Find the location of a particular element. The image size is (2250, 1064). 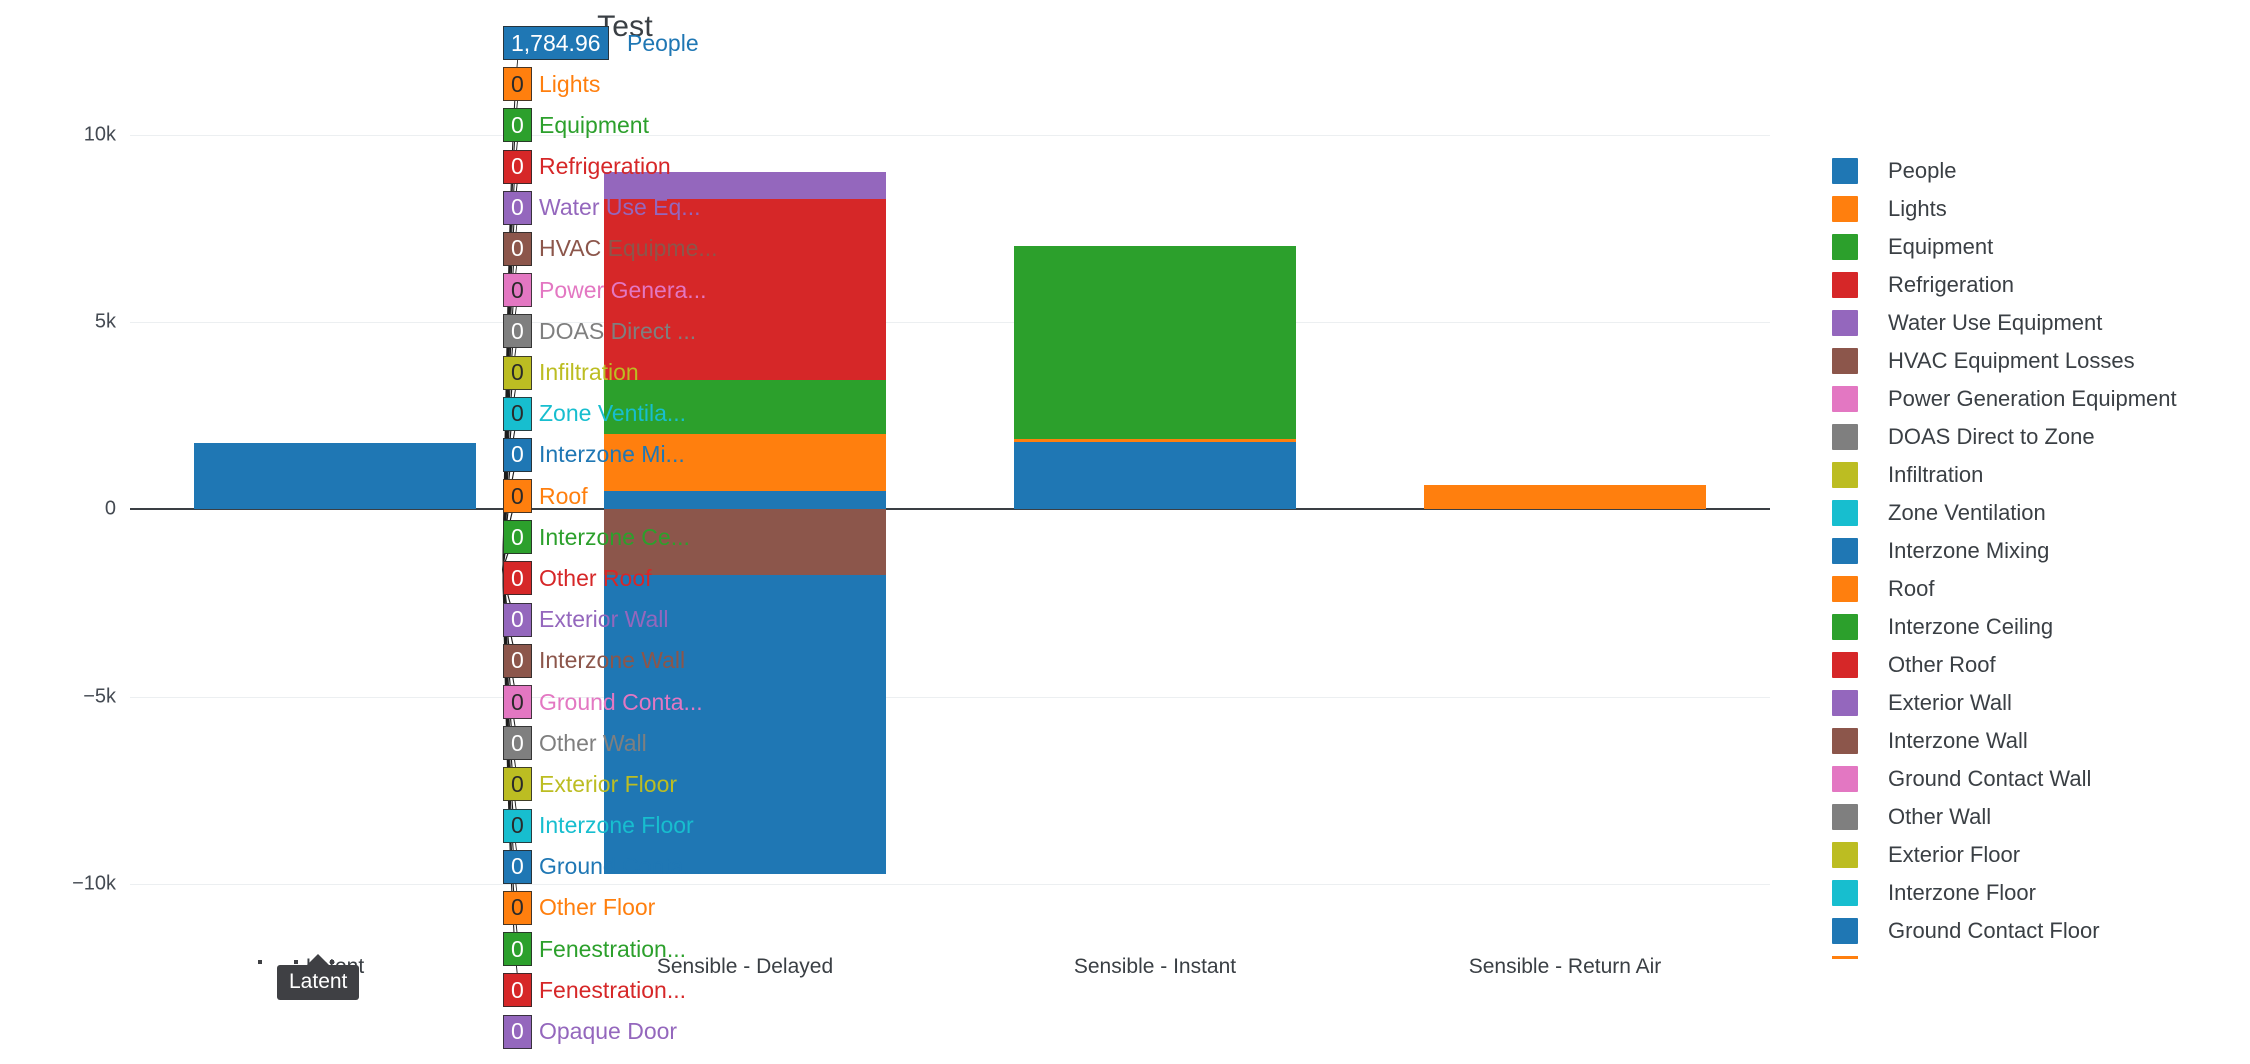

legend-item-other-roof: Other Roof is located at coordinates (2032, 665).